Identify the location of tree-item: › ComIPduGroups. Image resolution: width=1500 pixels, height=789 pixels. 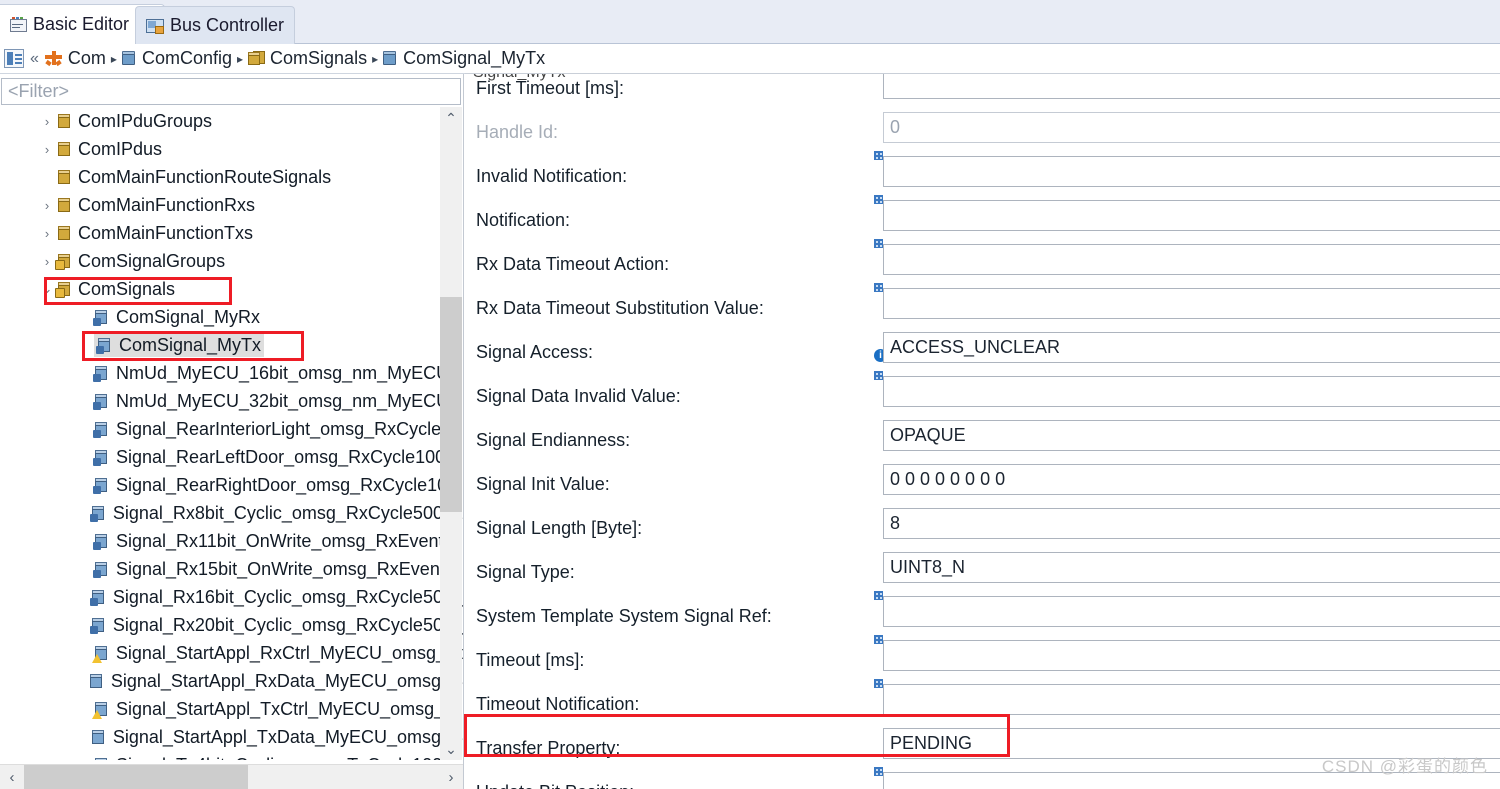
(231, 121).